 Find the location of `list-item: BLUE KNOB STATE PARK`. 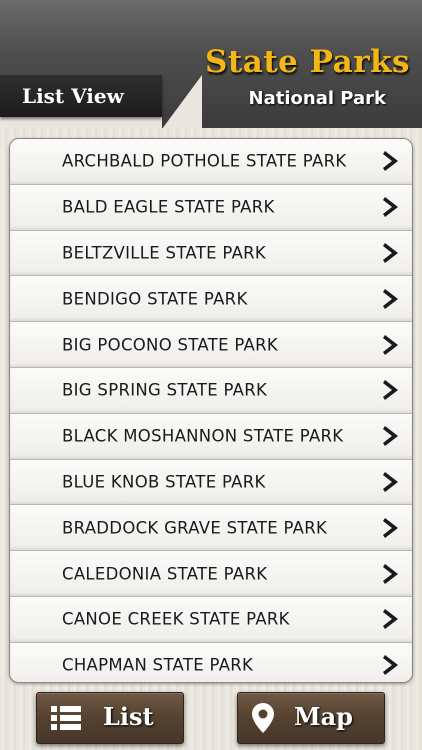

list-item: BLUE KNOB STATE PARK is located at coordinates (211, 482).